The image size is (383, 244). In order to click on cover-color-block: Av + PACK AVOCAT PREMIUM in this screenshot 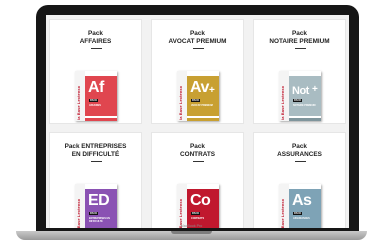, I will do `click(203, 96)`.